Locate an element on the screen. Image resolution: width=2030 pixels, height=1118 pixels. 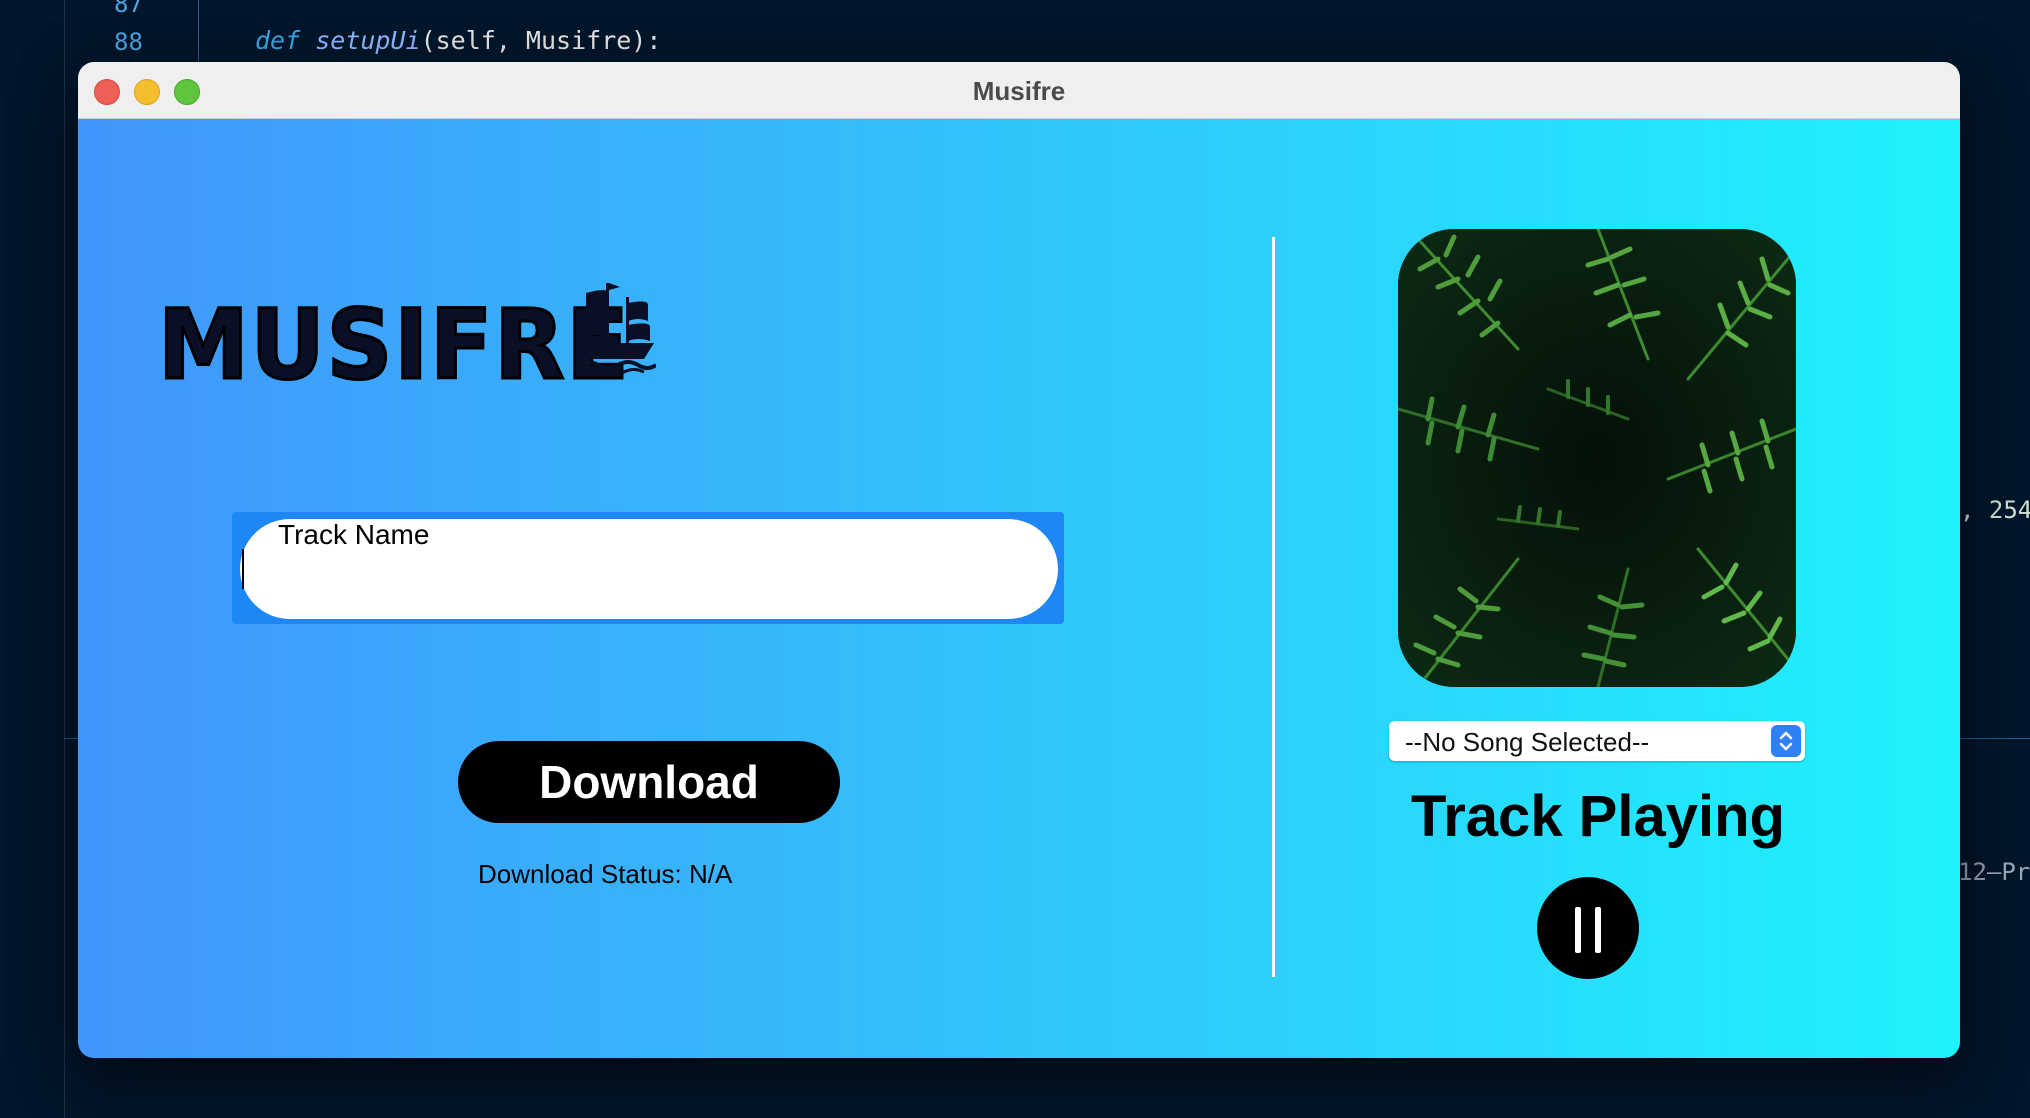
editor-indent-guide is located at coordinates (198, 35).